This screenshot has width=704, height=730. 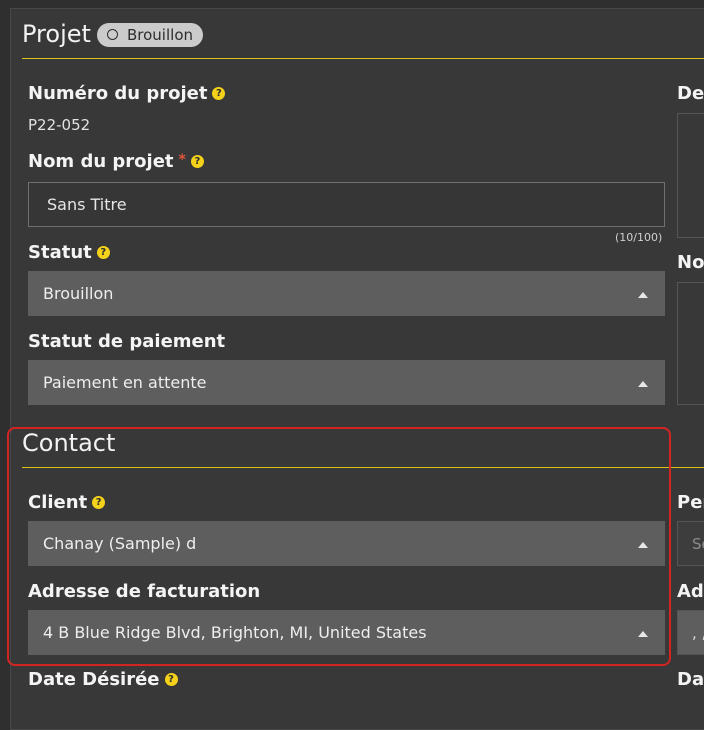 I want to click on payment-status-label: Statut de paiement, so click(x=127, y=341).